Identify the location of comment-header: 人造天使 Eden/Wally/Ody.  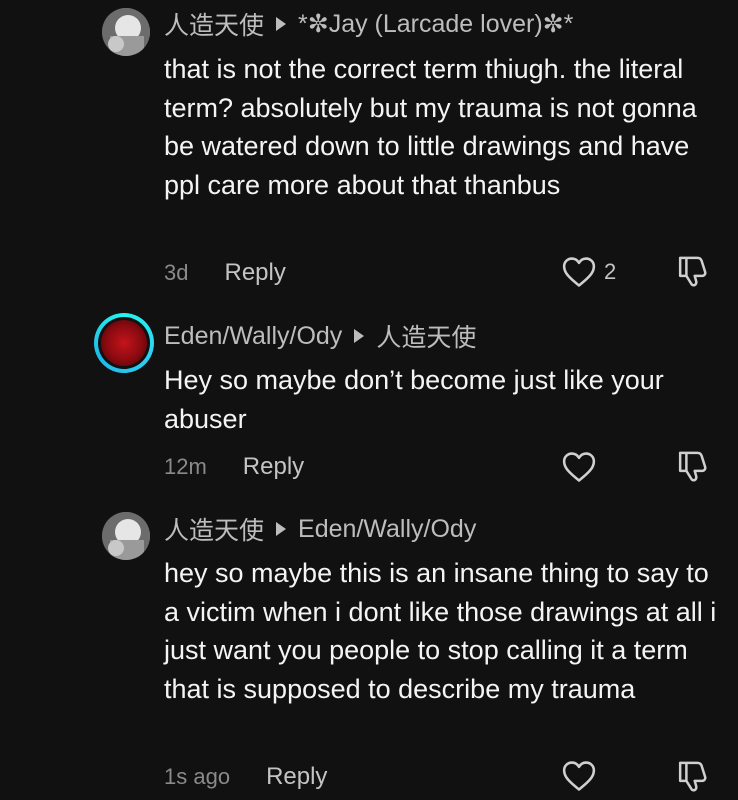
(320, 529).